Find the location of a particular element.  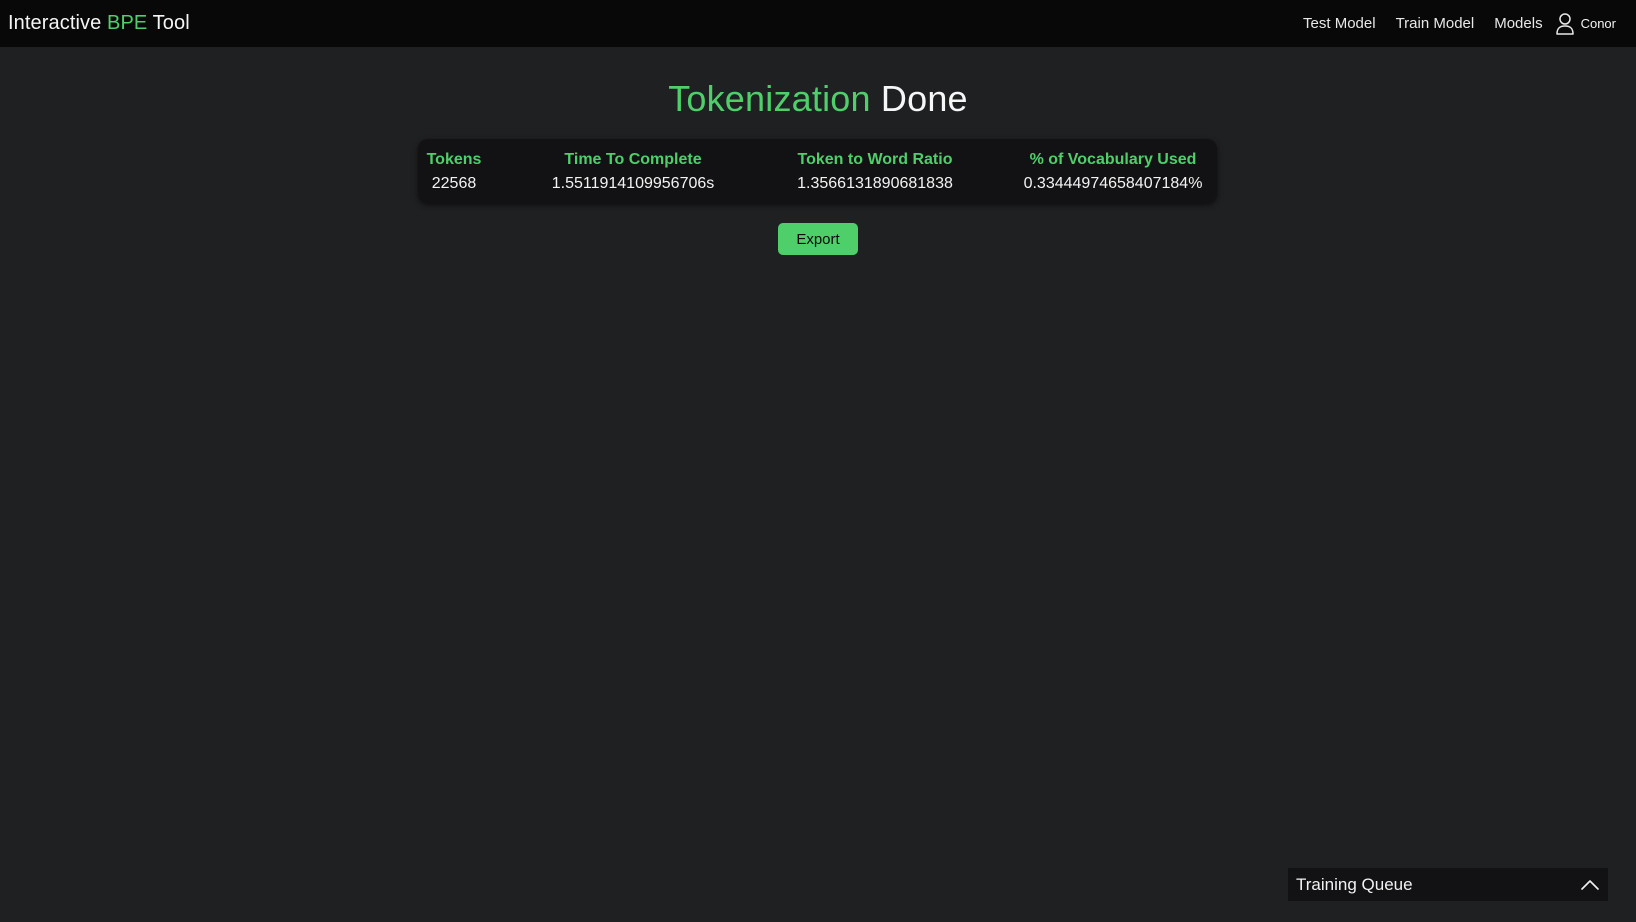

stat-value: 1.3566131890681838 is located at coordinates (875, 183).